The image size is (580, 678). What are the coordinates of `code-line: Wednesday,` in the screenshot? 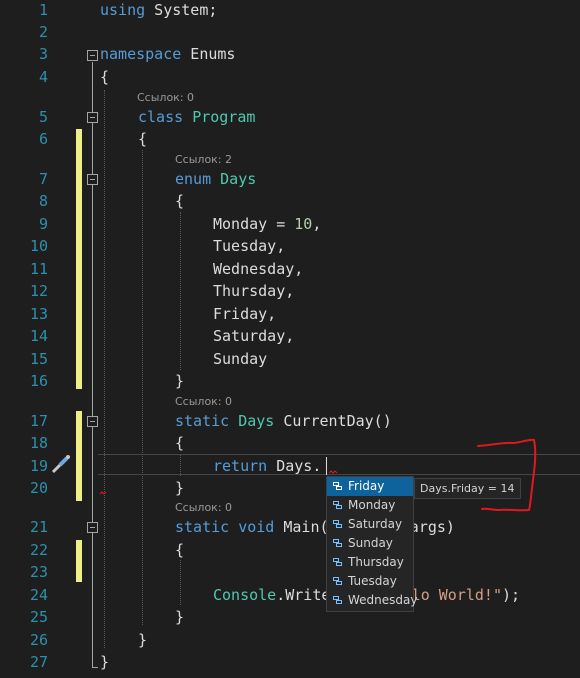 It's located at (258, 269).